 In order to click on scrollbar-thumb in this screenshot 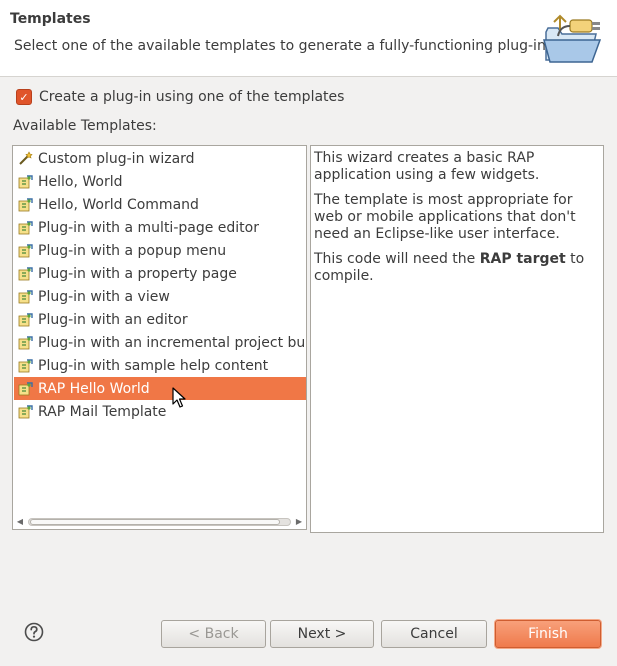, I will do `click(155, 522)`.